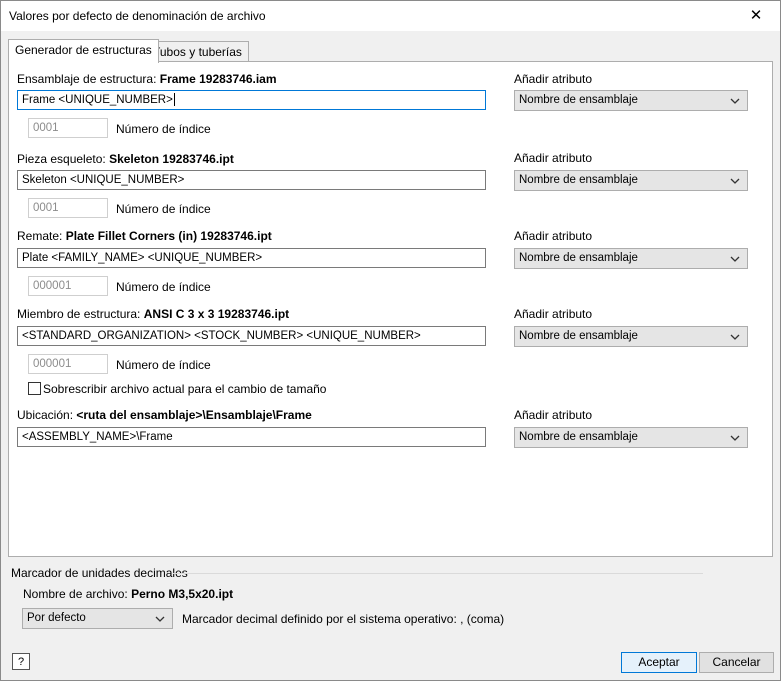 The height and width of the screenshot is (681, 781). Describe the element at coordinates (21, 661) in the screenshot. I see `help-icon: ?` at that location.